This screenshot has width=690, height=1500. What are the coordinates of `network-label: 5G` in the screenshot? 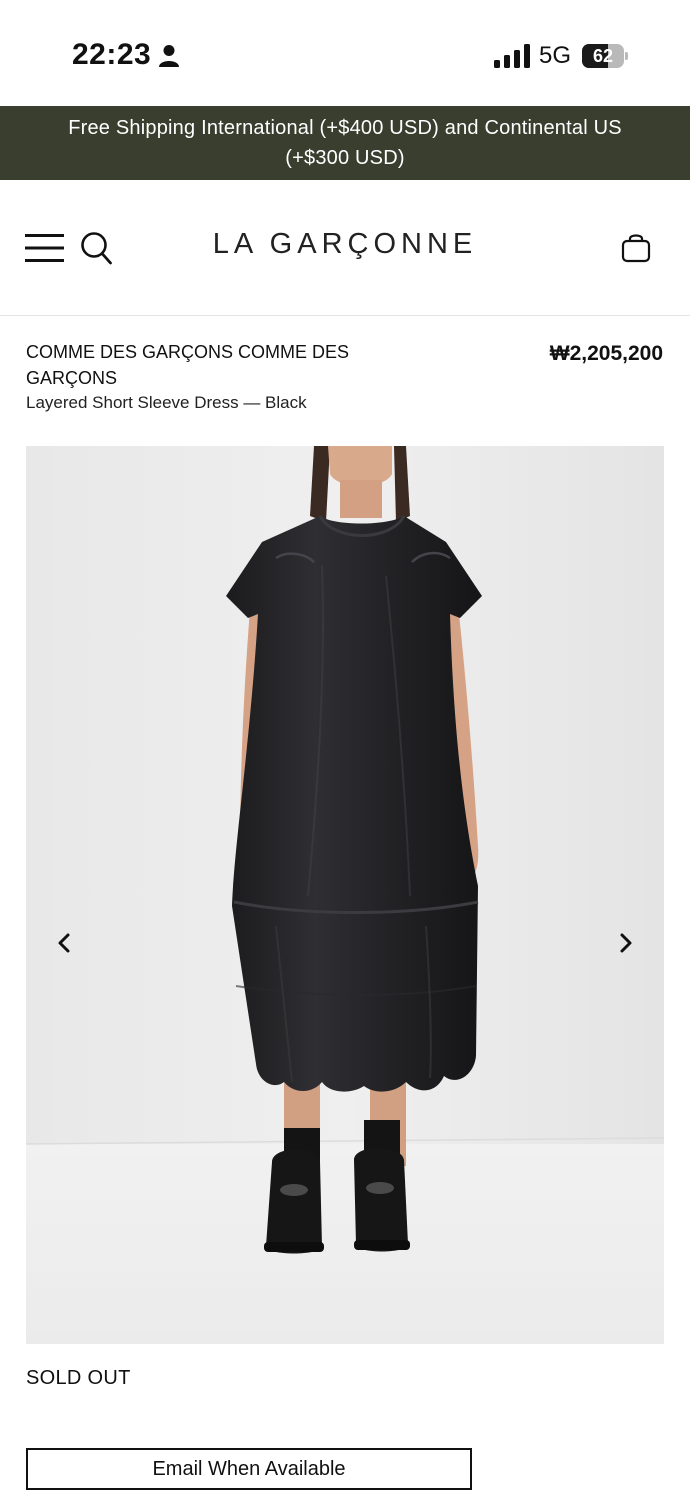 It's located at (555, 55).